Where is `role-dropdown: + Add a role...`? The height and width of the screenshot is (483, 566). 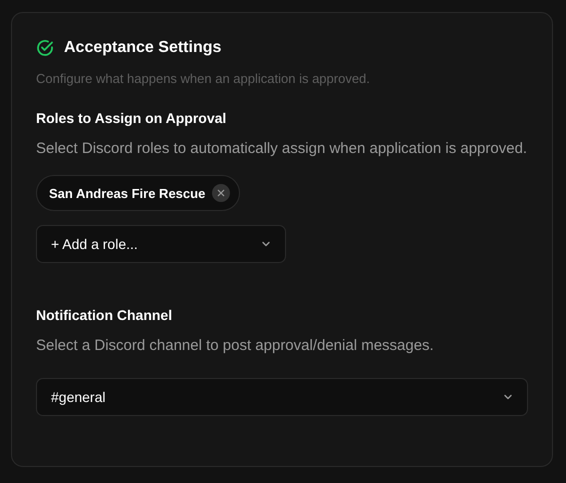 role-dropdown: + Add a role... is located at coordinates (161, 244).